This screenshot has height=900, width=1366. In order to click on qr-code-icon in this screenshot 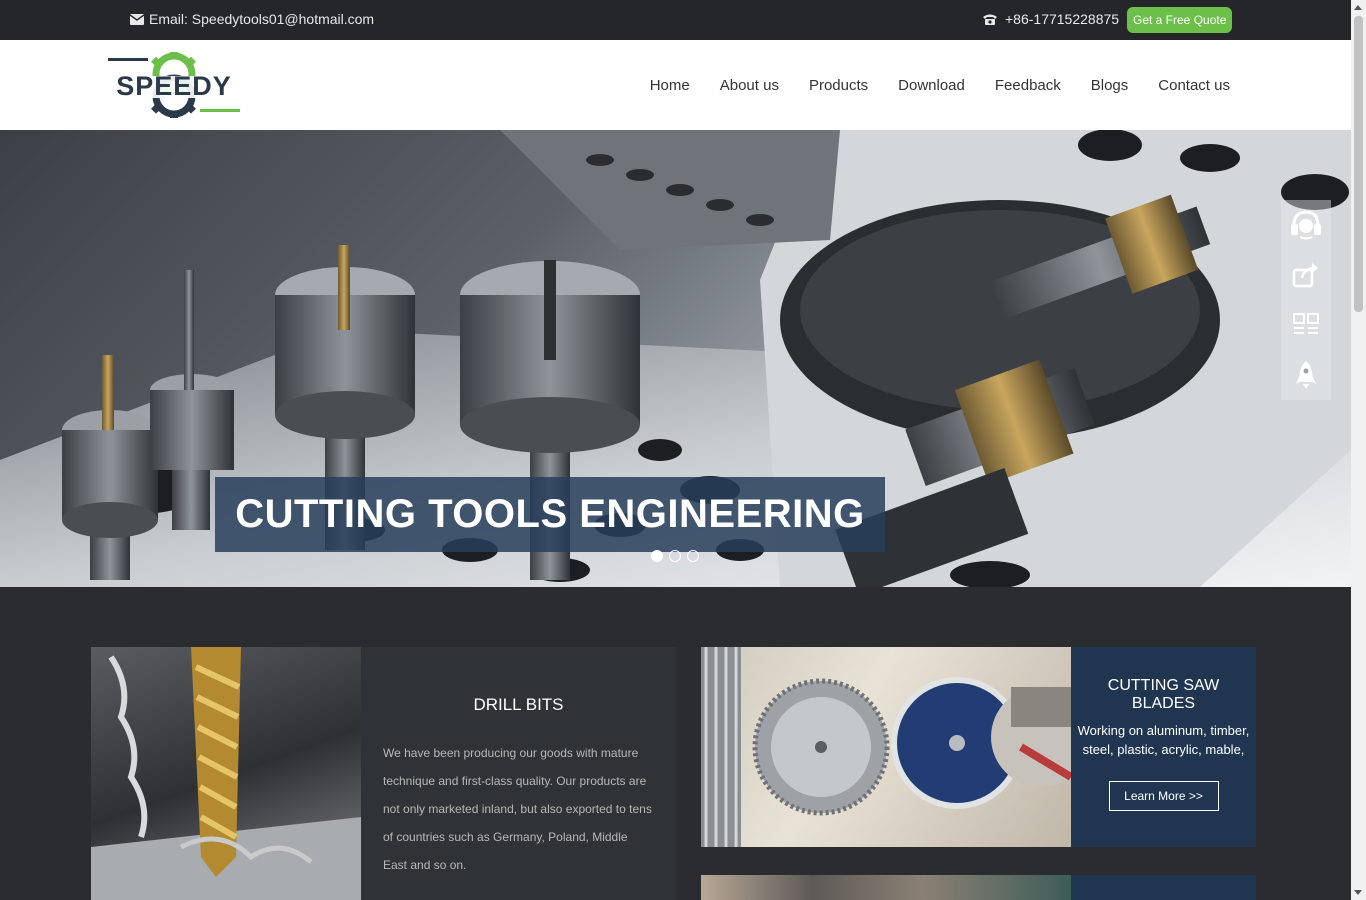, I will do `click(1306, 323)`.